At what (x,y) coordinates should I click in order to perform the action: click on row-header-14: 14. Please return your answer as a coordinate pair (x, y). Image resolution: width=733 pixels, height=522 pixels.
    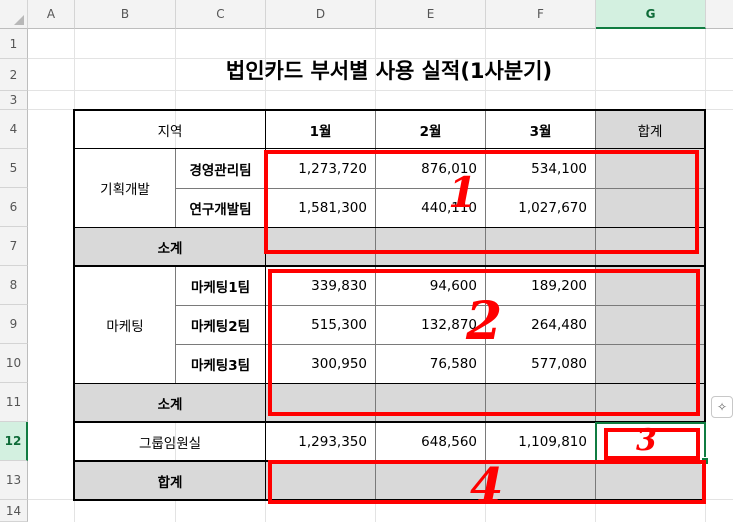
    Looking at the image, I should click on (14, 511).